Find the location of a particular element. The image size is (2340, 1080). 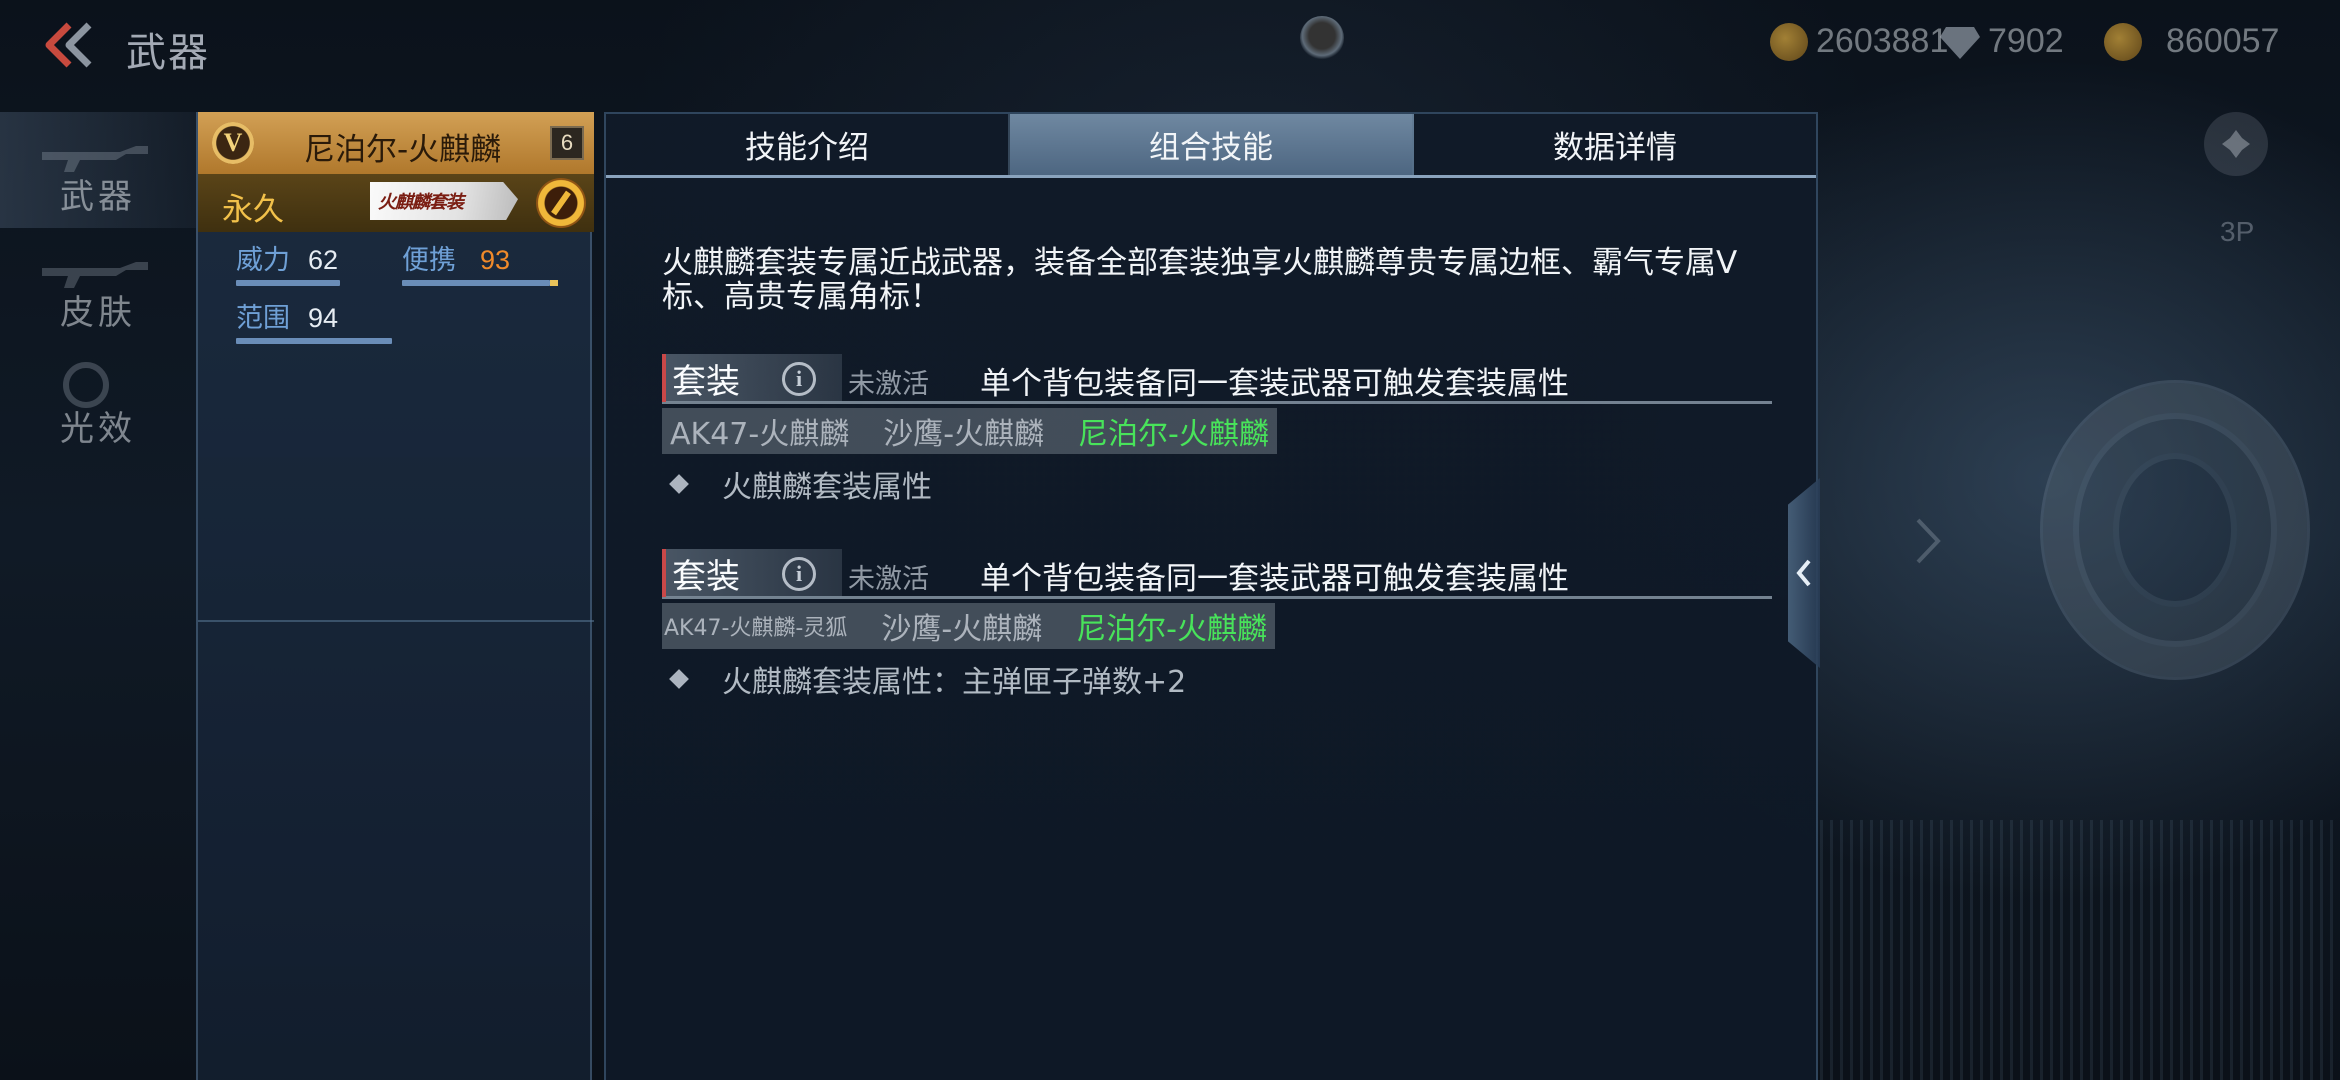

nav-item-weapons: 武器 is located at coordinates (98, 170).